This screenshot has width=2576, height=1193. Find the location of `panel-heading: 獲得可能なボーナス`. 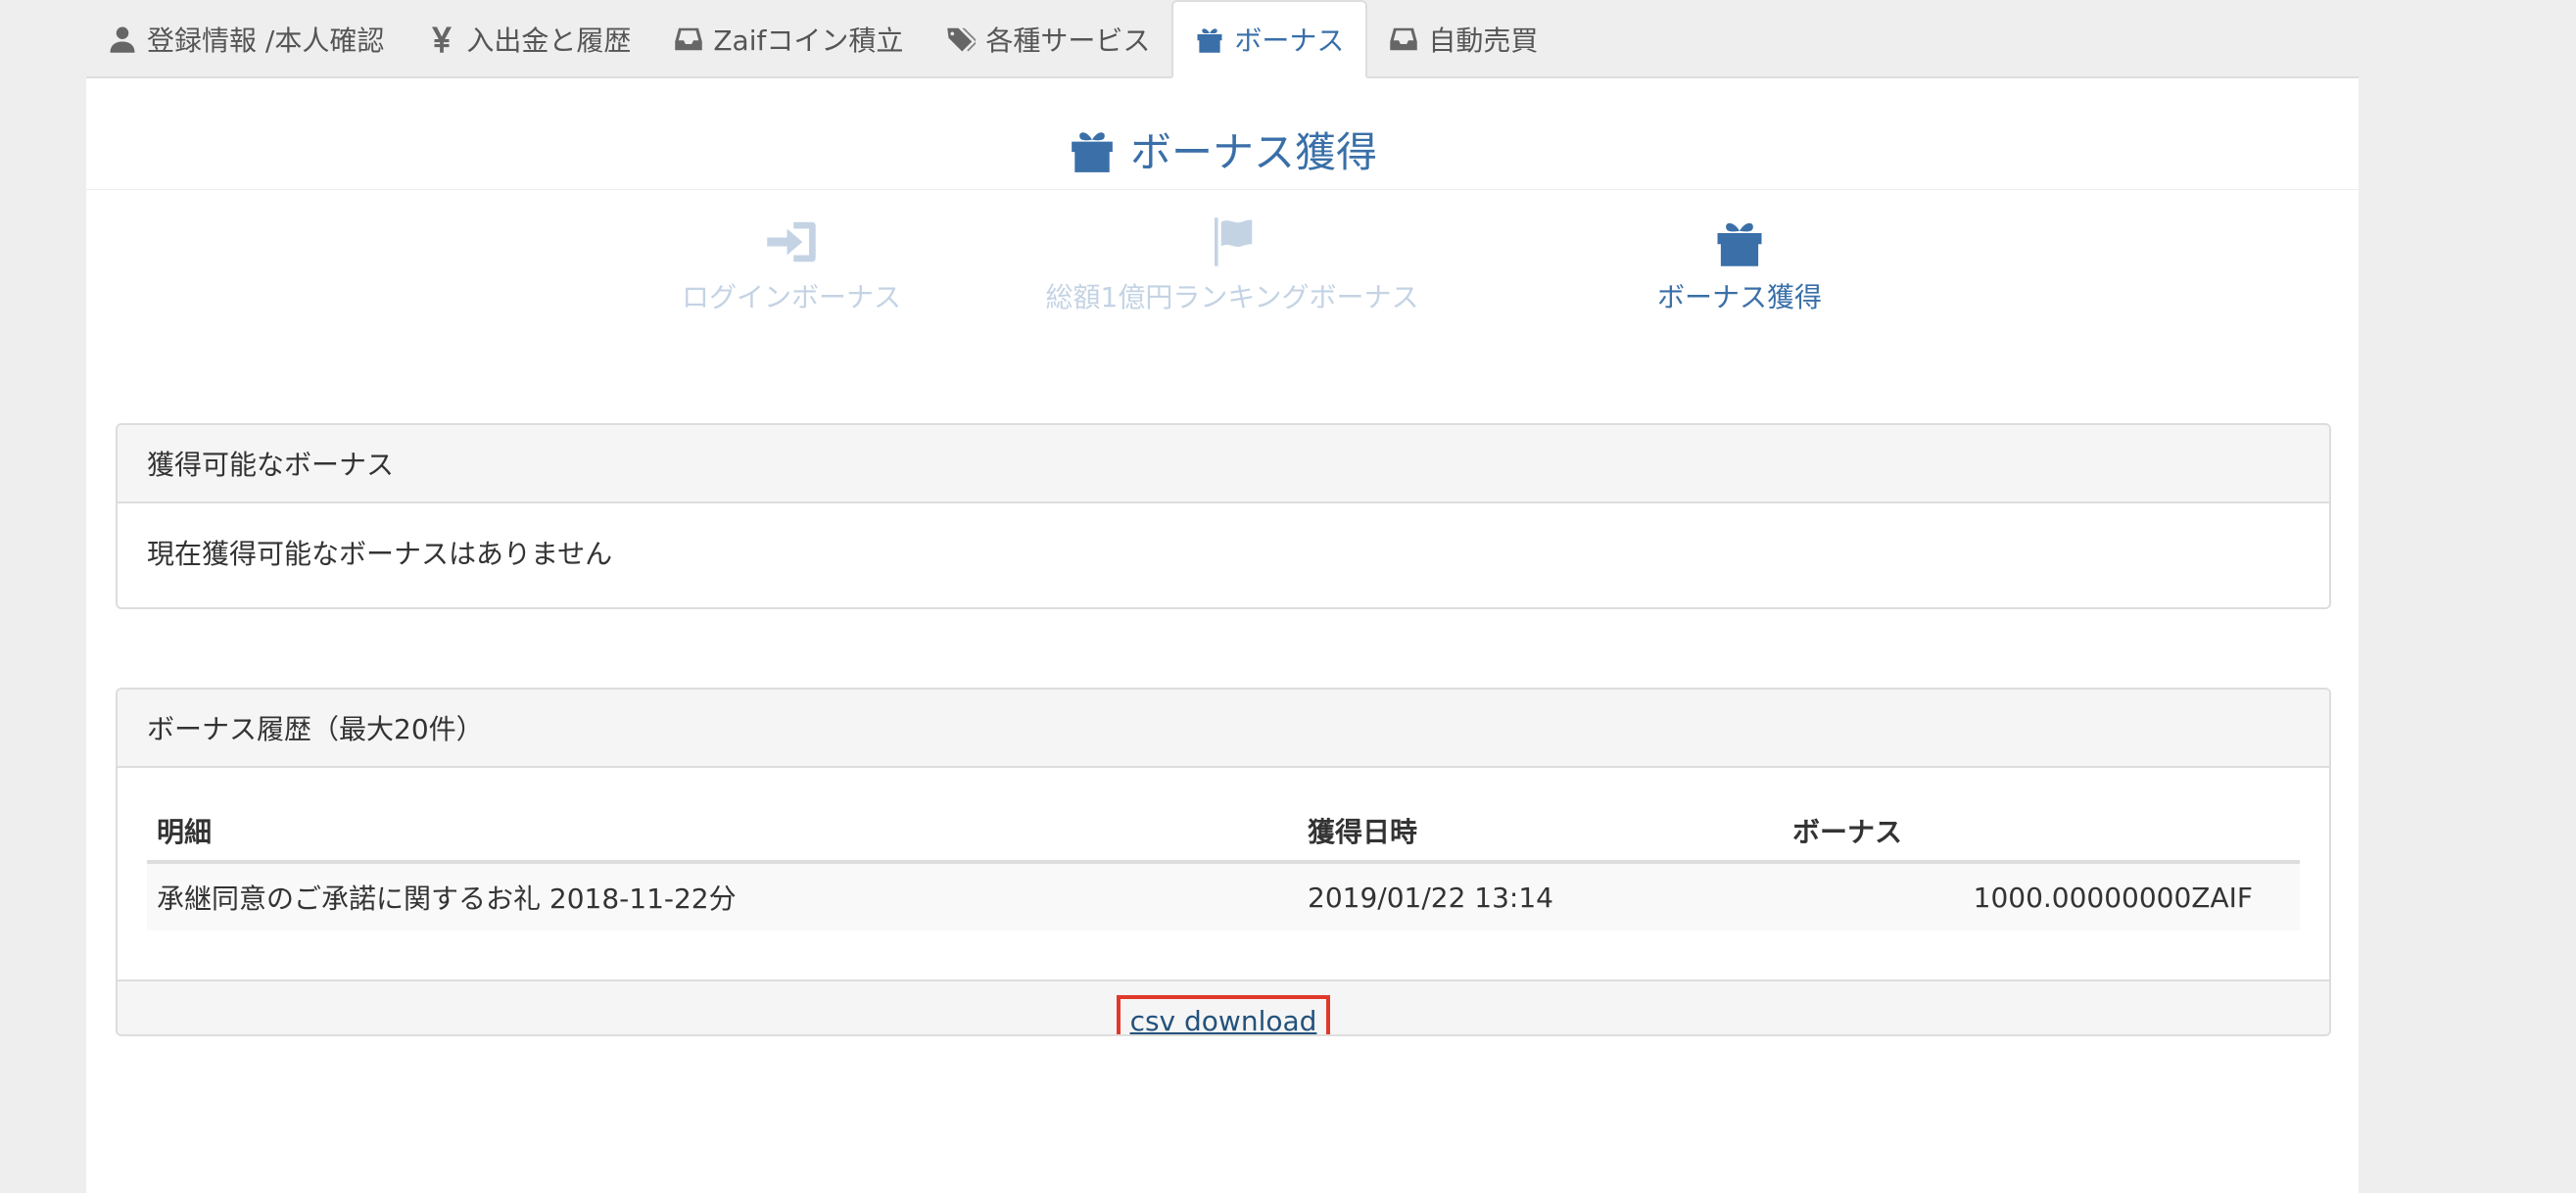

panel-heading: 獲得可能なボーナス is located at coordinates (1223, 464).